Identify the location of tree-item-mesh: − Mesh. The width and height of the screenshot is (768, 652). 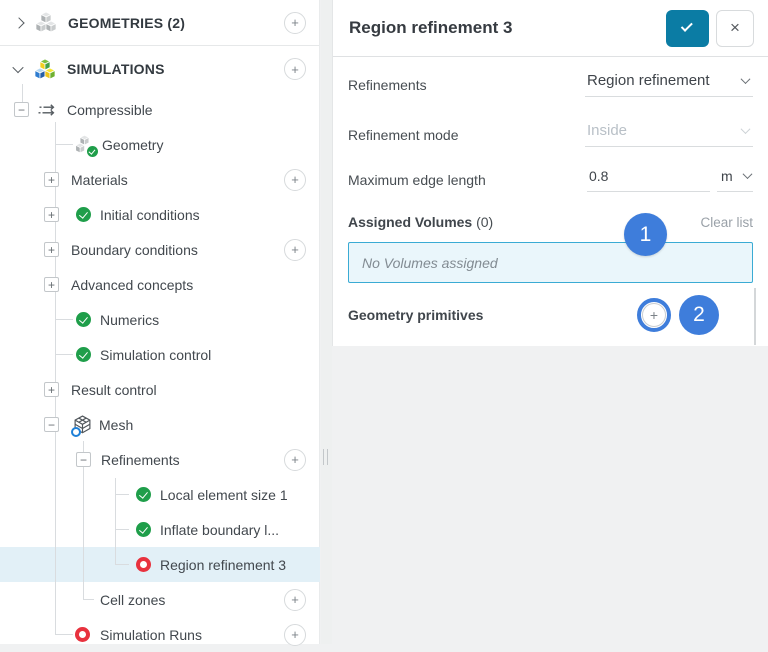
(159, 424).